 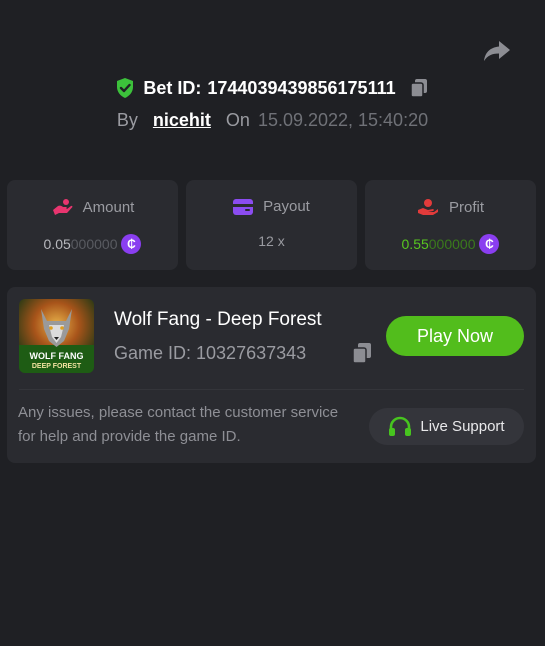 What do you see at coordinates (125, 88) in the screenshot?
I see `verified-shield-icon` at bounding box center [125, 88].